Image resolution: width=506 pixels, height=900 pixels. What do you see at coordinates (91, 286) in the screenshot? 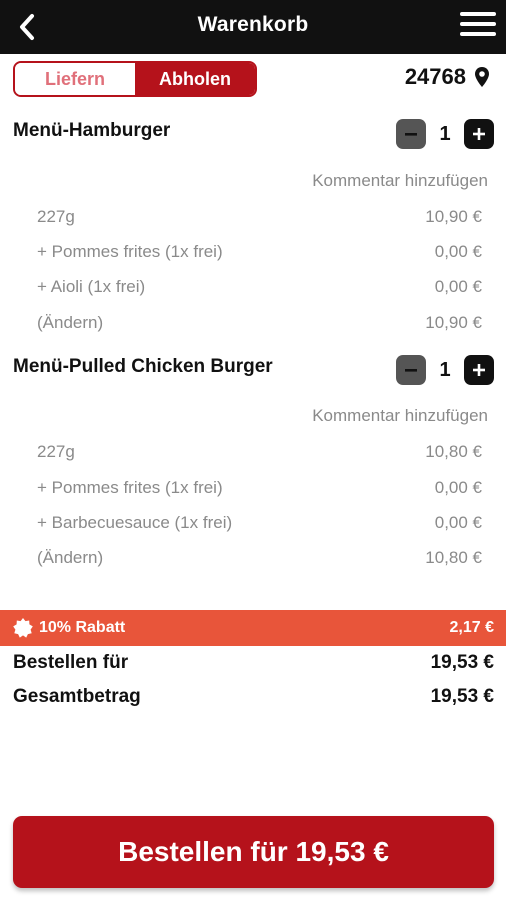
I see `line-label: + Aioli (1x frei)` at bounding box center [91, 286].